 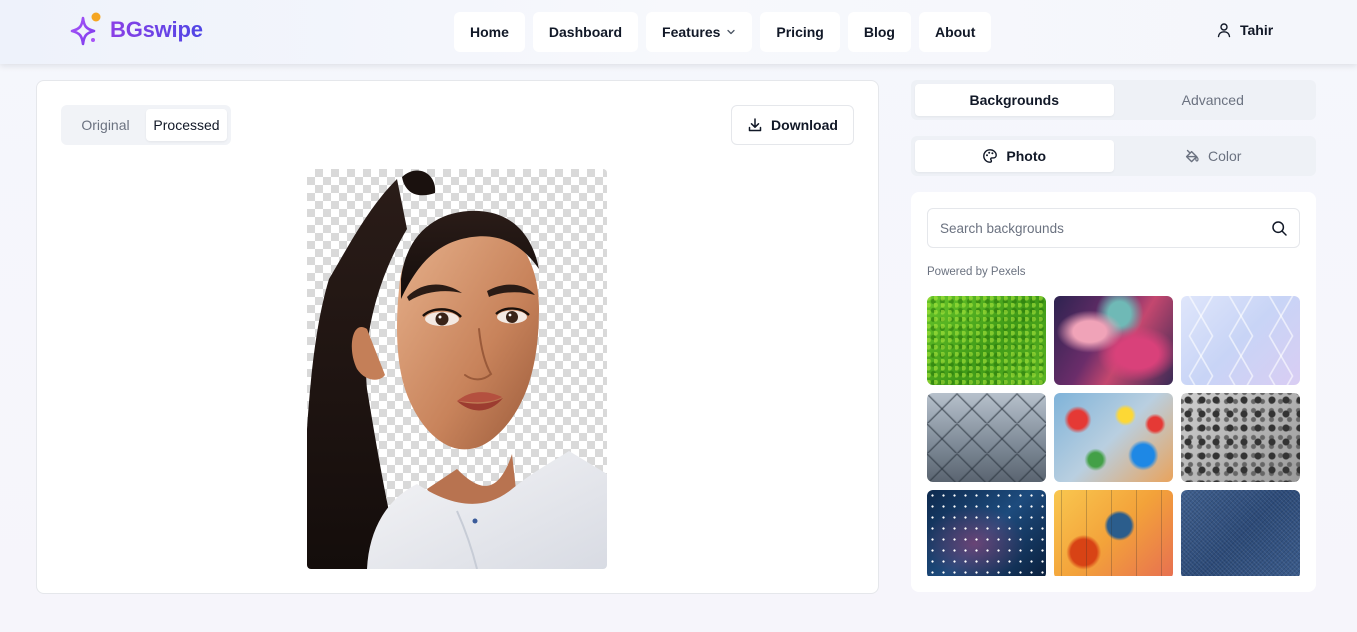 I want to click on tab-photo: Photo, so click(x=1014, y=156).